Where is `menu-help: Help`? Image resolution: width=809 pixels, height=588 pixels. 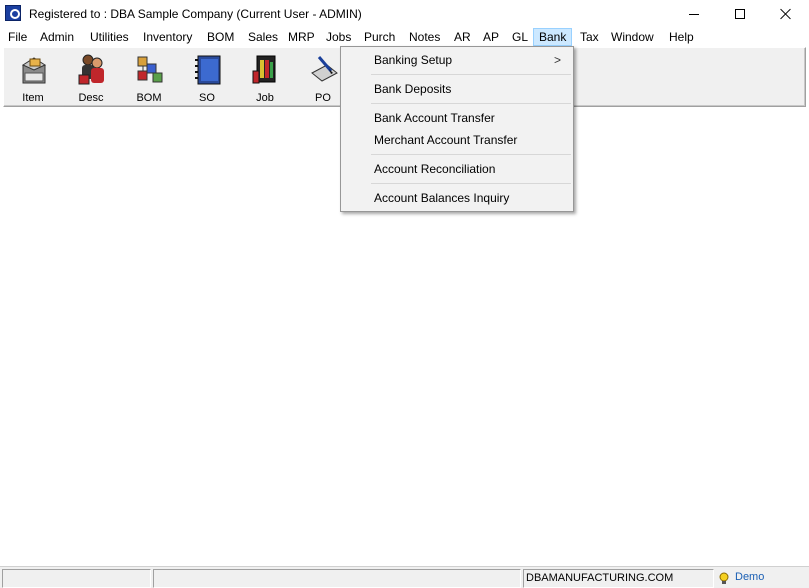
menu-help: Help is located at coordinates (681, 37).